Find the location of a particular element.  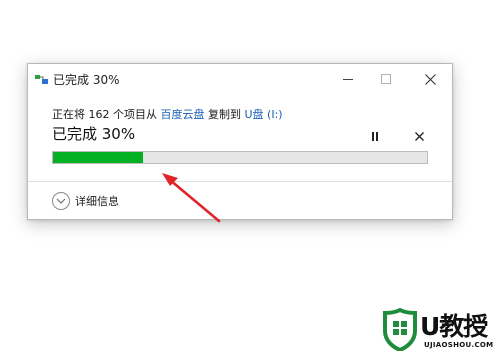

maximize-button is located at coordinates (386, 79).